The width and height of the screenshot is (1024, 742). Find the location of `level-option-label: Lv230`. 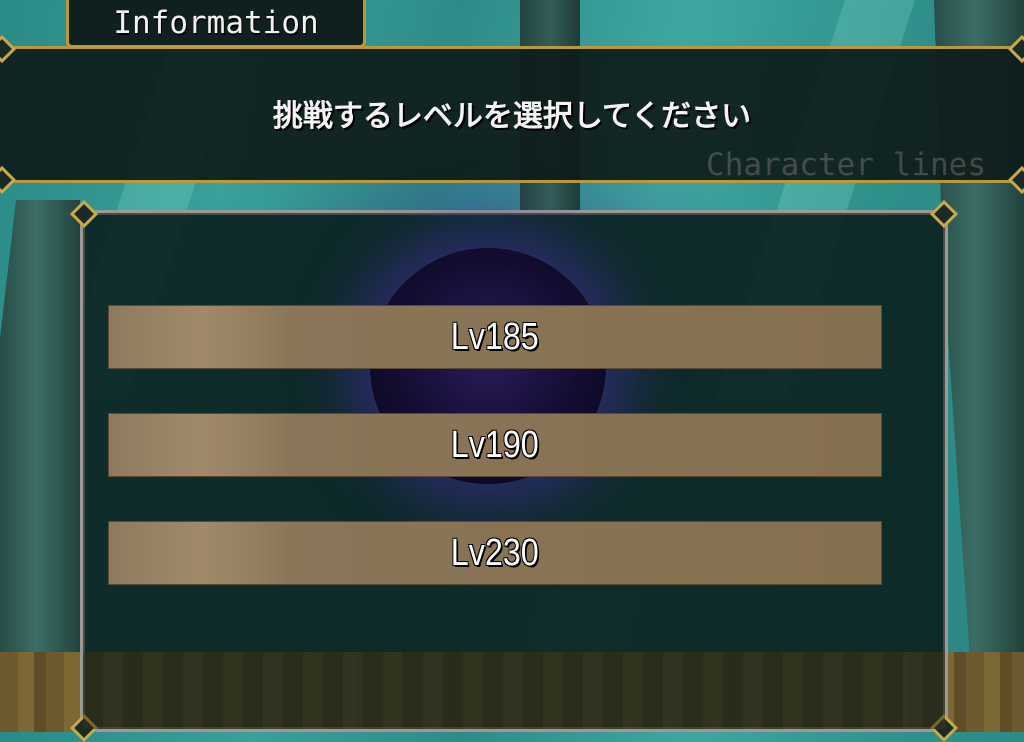

level-option-label: Lv230 is located at coordinates (494, 552).